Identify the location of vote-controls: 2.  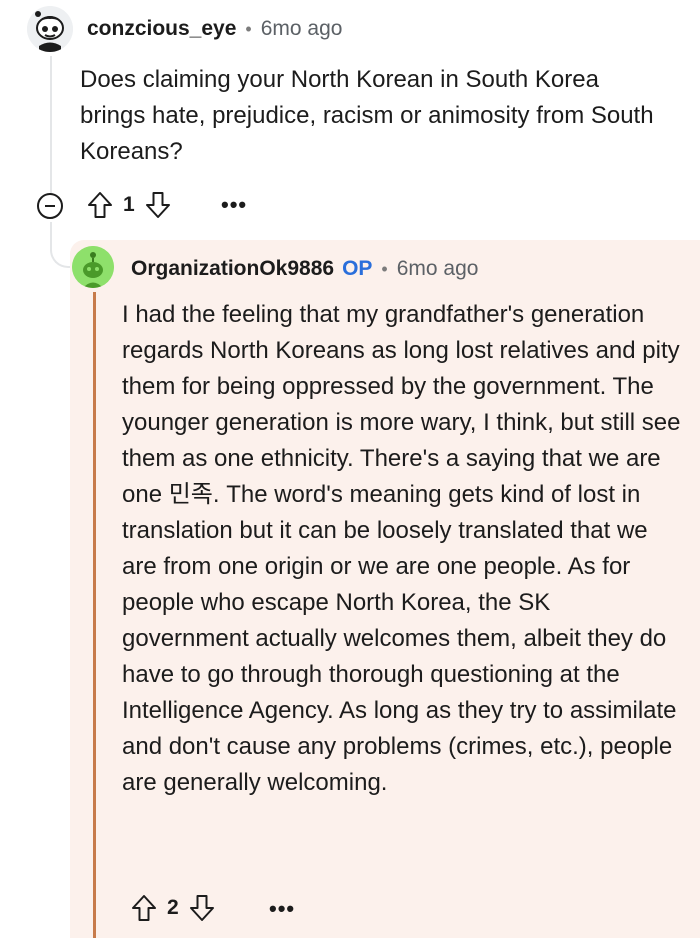
(173, 908).